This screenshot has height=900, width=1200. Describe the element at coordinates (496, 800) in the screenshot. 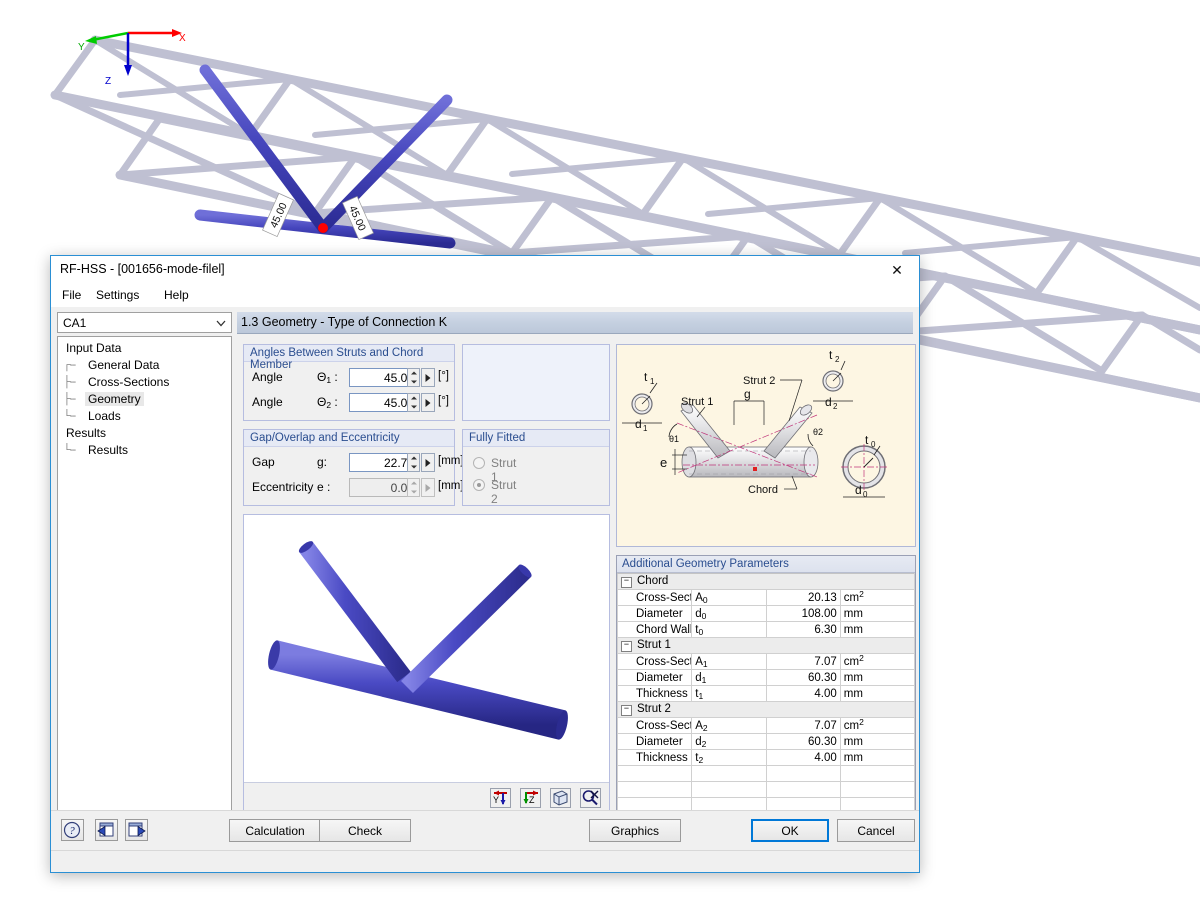

I see `svg-text: Y` at that location.